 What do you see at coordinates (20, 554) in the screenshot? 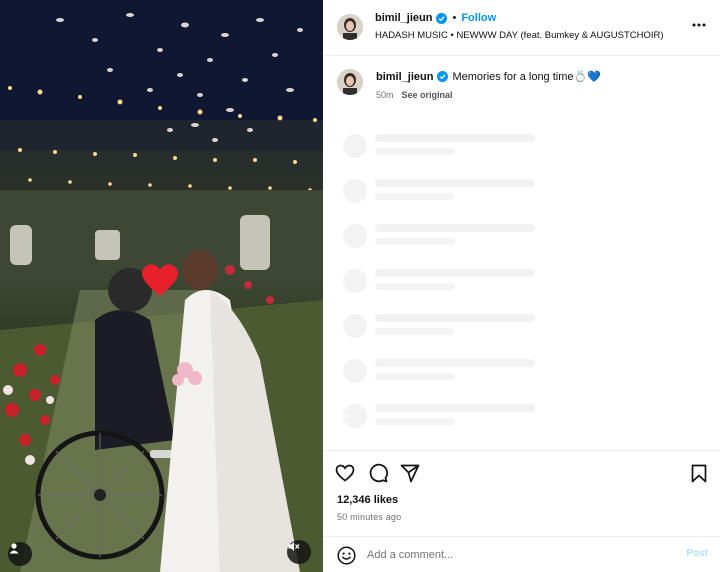
I see `user-tag-icon` at bounding box center [20, 554].